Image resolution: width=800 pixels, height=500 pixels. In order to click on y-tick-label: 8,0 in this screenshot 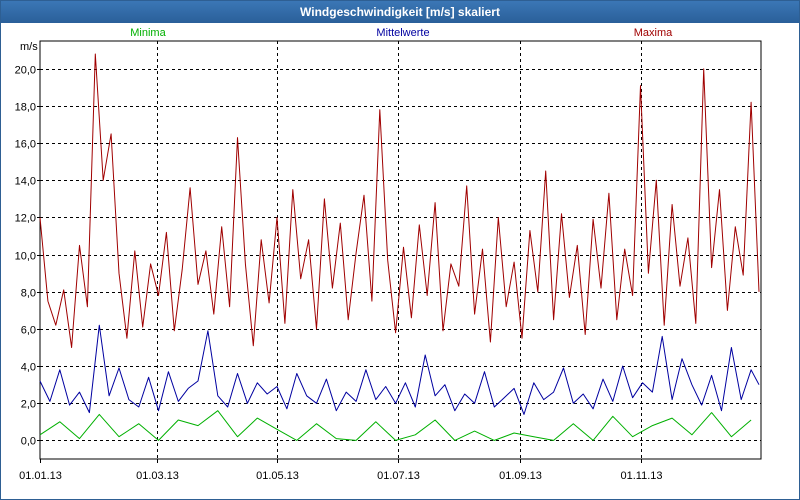, I will do `click(28, 294)`.